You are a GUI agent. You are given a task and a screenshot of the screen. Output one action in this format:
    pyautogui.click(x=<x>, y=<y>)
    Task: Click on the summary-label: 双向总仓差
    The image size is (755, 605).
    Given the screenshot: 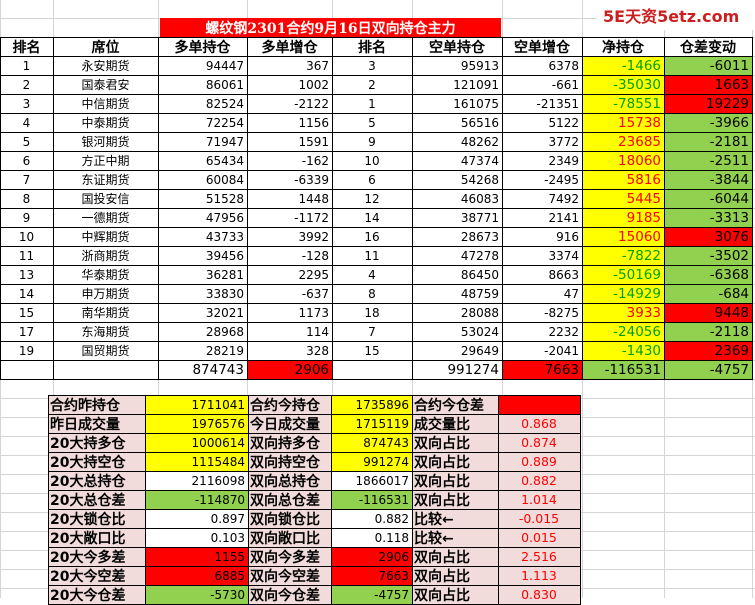 What is the action you would take?
    pyautogui.click(x=289, y=499)
    